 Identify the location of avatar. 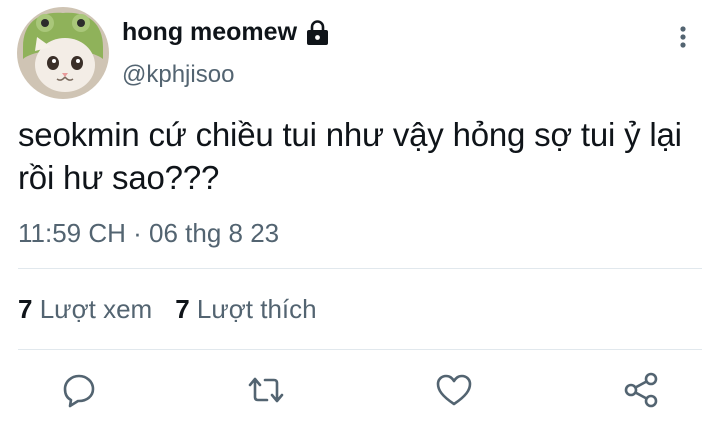
(63, 53).